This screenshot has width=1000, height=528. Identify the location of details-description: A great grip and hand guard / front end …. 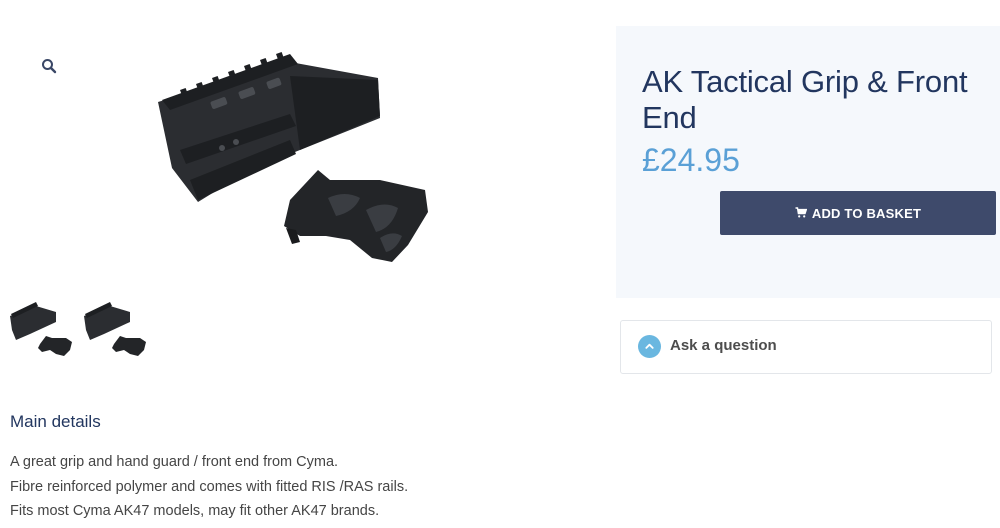
(209, 487).